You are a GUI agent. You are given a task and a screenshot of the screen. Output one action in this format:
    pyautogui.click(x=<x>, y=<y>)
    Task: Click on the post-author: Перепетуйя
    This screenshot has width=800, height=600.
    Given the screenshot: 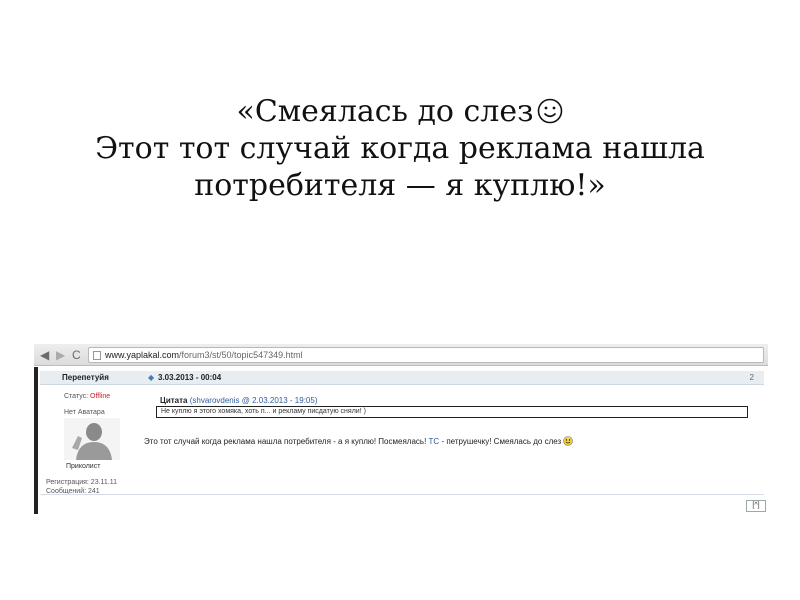 What is the action you would take?
    pyautogui.click(x=85, y=377)
    